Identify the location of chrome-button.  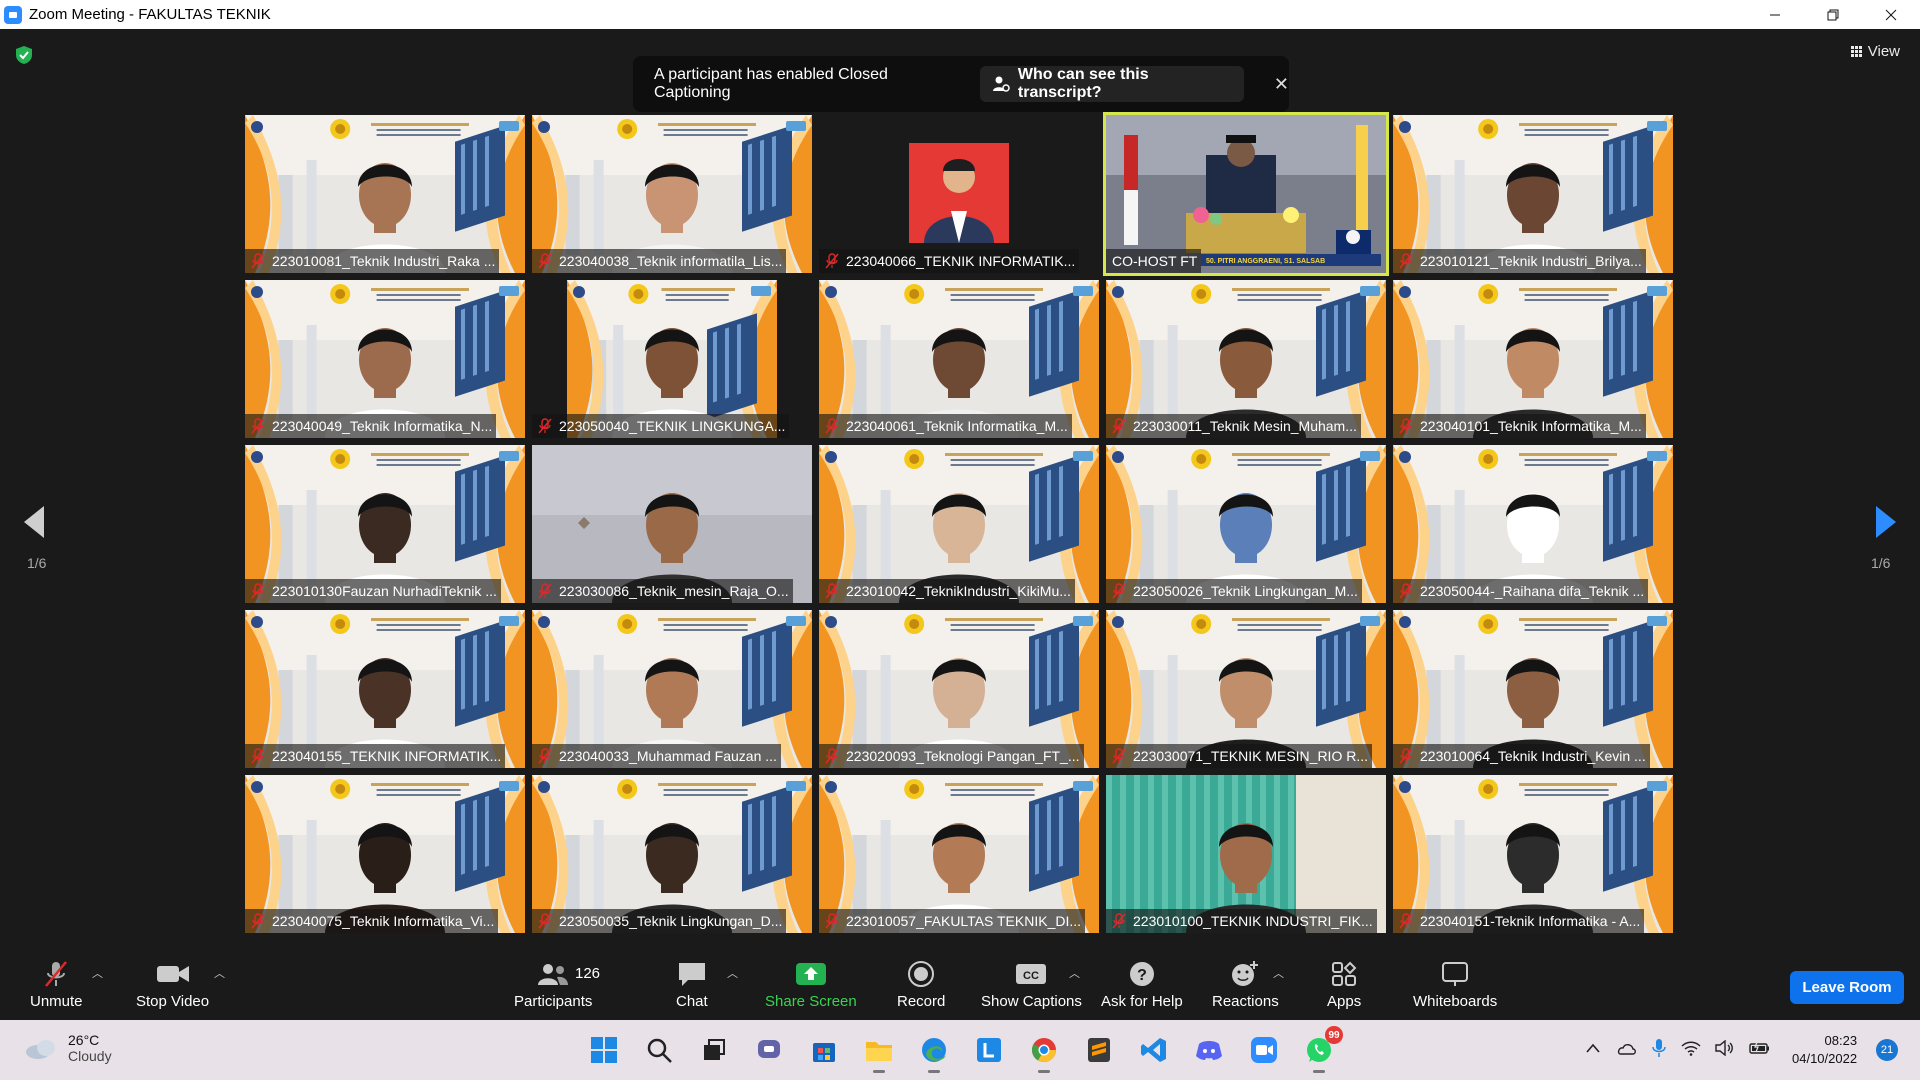
(1044, 1052).